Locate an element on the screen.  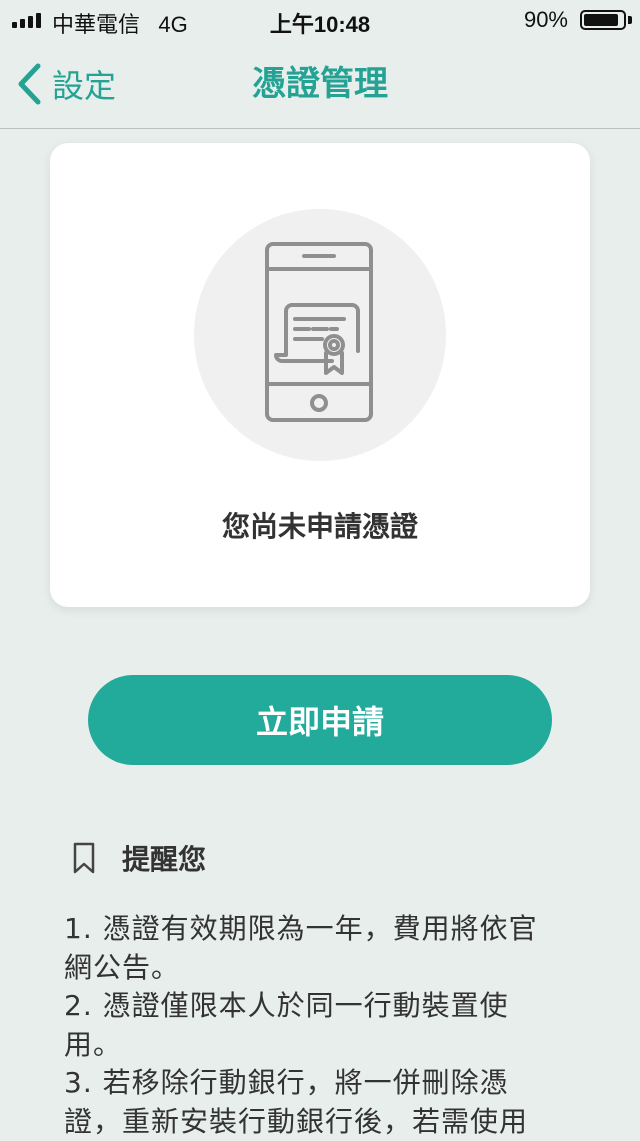
battery-percent: 90% is located at coordinates (545, 19).